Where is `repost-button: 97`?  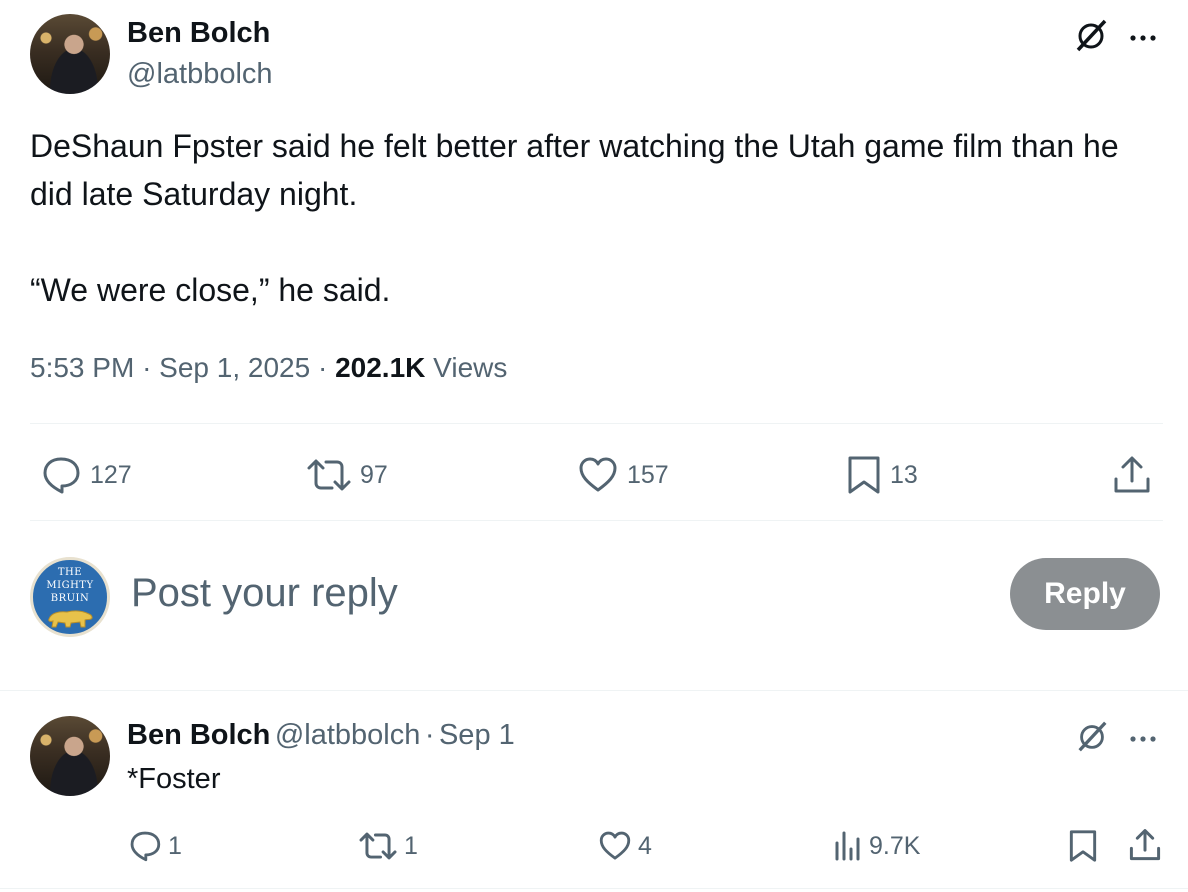
repost-button: 97 is located at coordinates (347, 475).